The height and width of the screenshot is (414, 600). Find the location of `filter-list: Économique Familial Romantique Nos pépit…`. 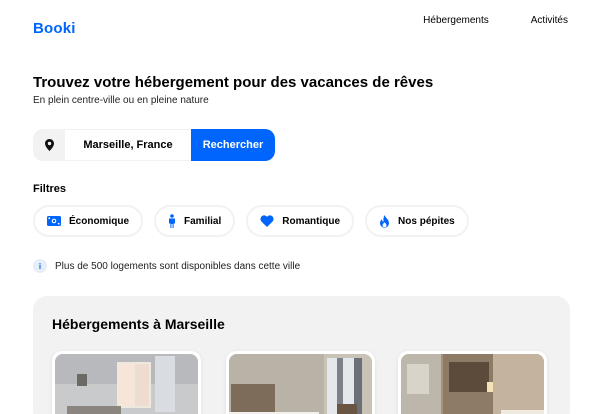

filter-list: Économique Familial Romantique Nos pépit… is located at coordinates (251, 221).